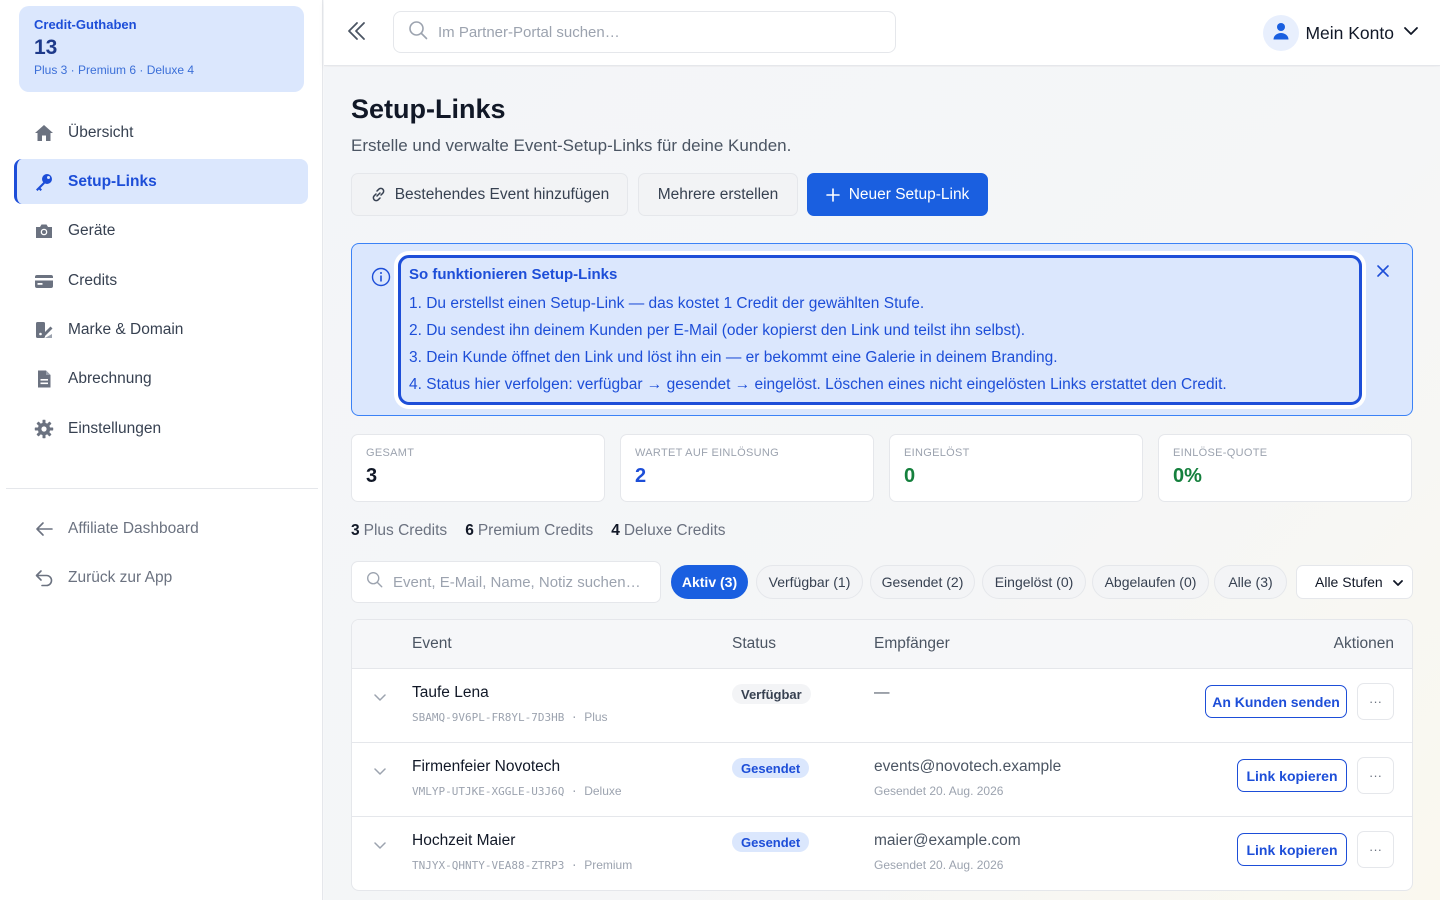 The width and height of the screenshot is (1440, 900). What do you see at coordinates (529, 530) in the screenshot?
I see `credit-summary-premium: 6 Premium Credits` at bounding box center [529, 530].